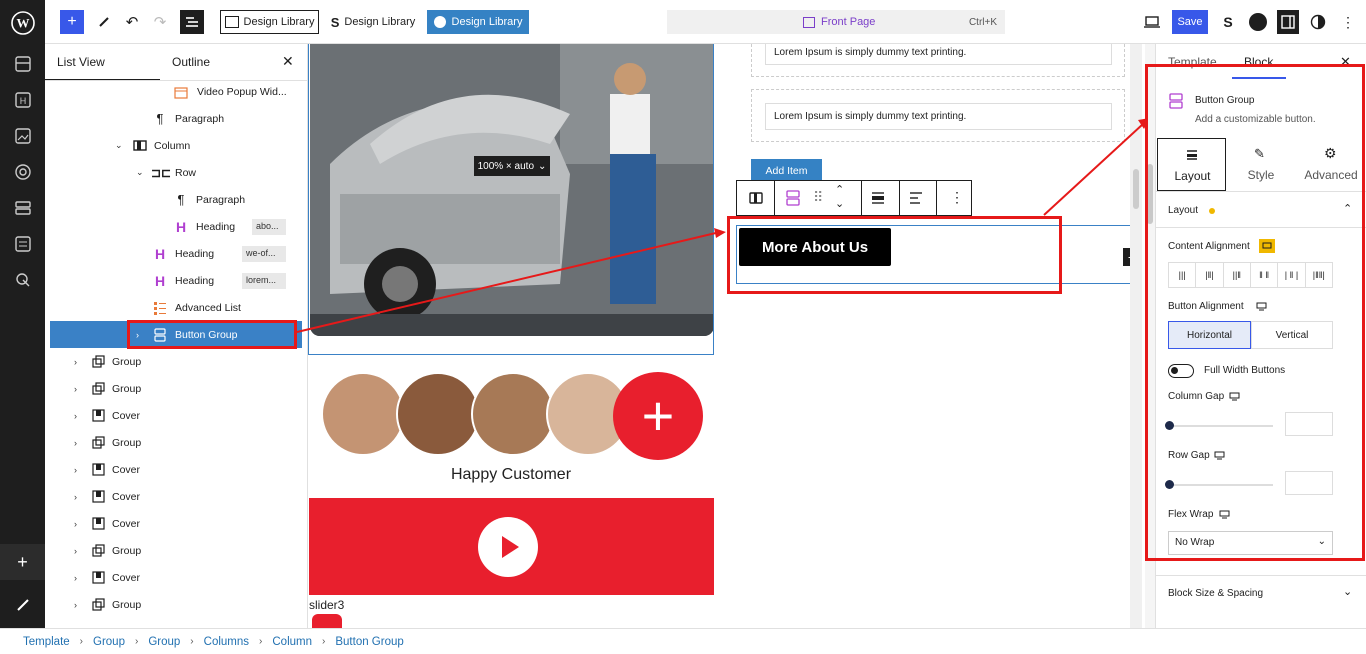  Describe the element at coordinates (176, 172) in the screenshot. I see `list-item: ⌄ ⊐⊏ Row` at that location.